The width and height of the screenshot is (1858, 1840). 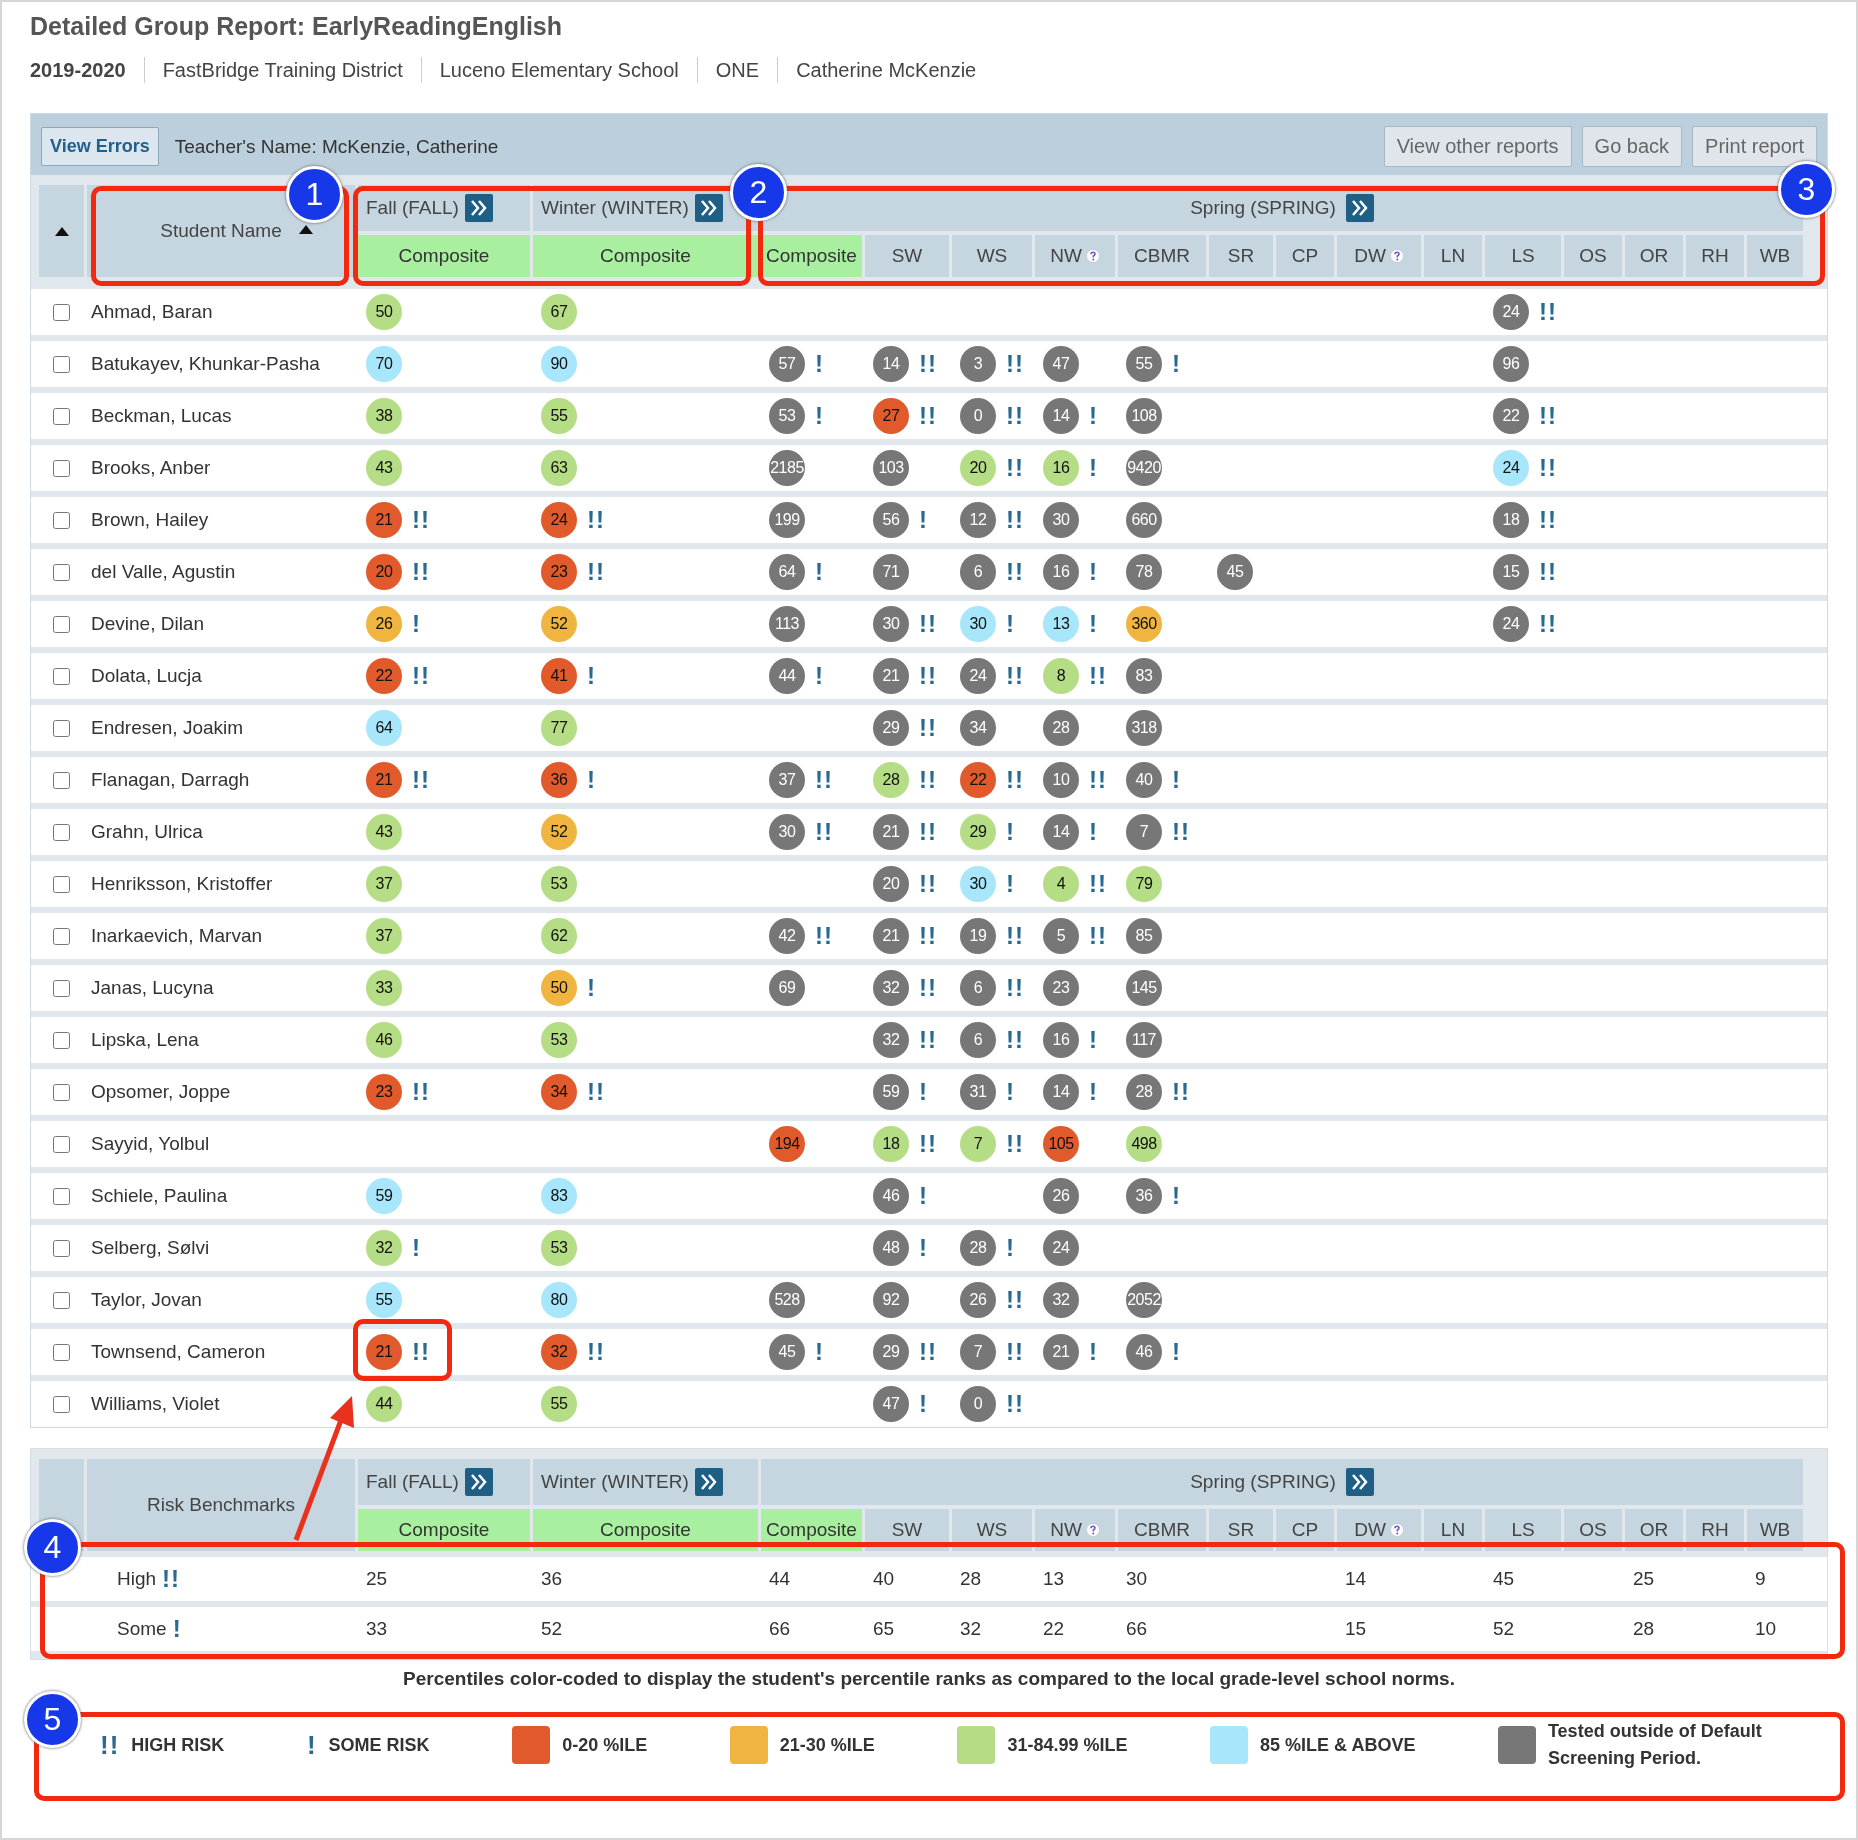 I want to click on benchmark-value: 10, so click(x=1766, y=1628).